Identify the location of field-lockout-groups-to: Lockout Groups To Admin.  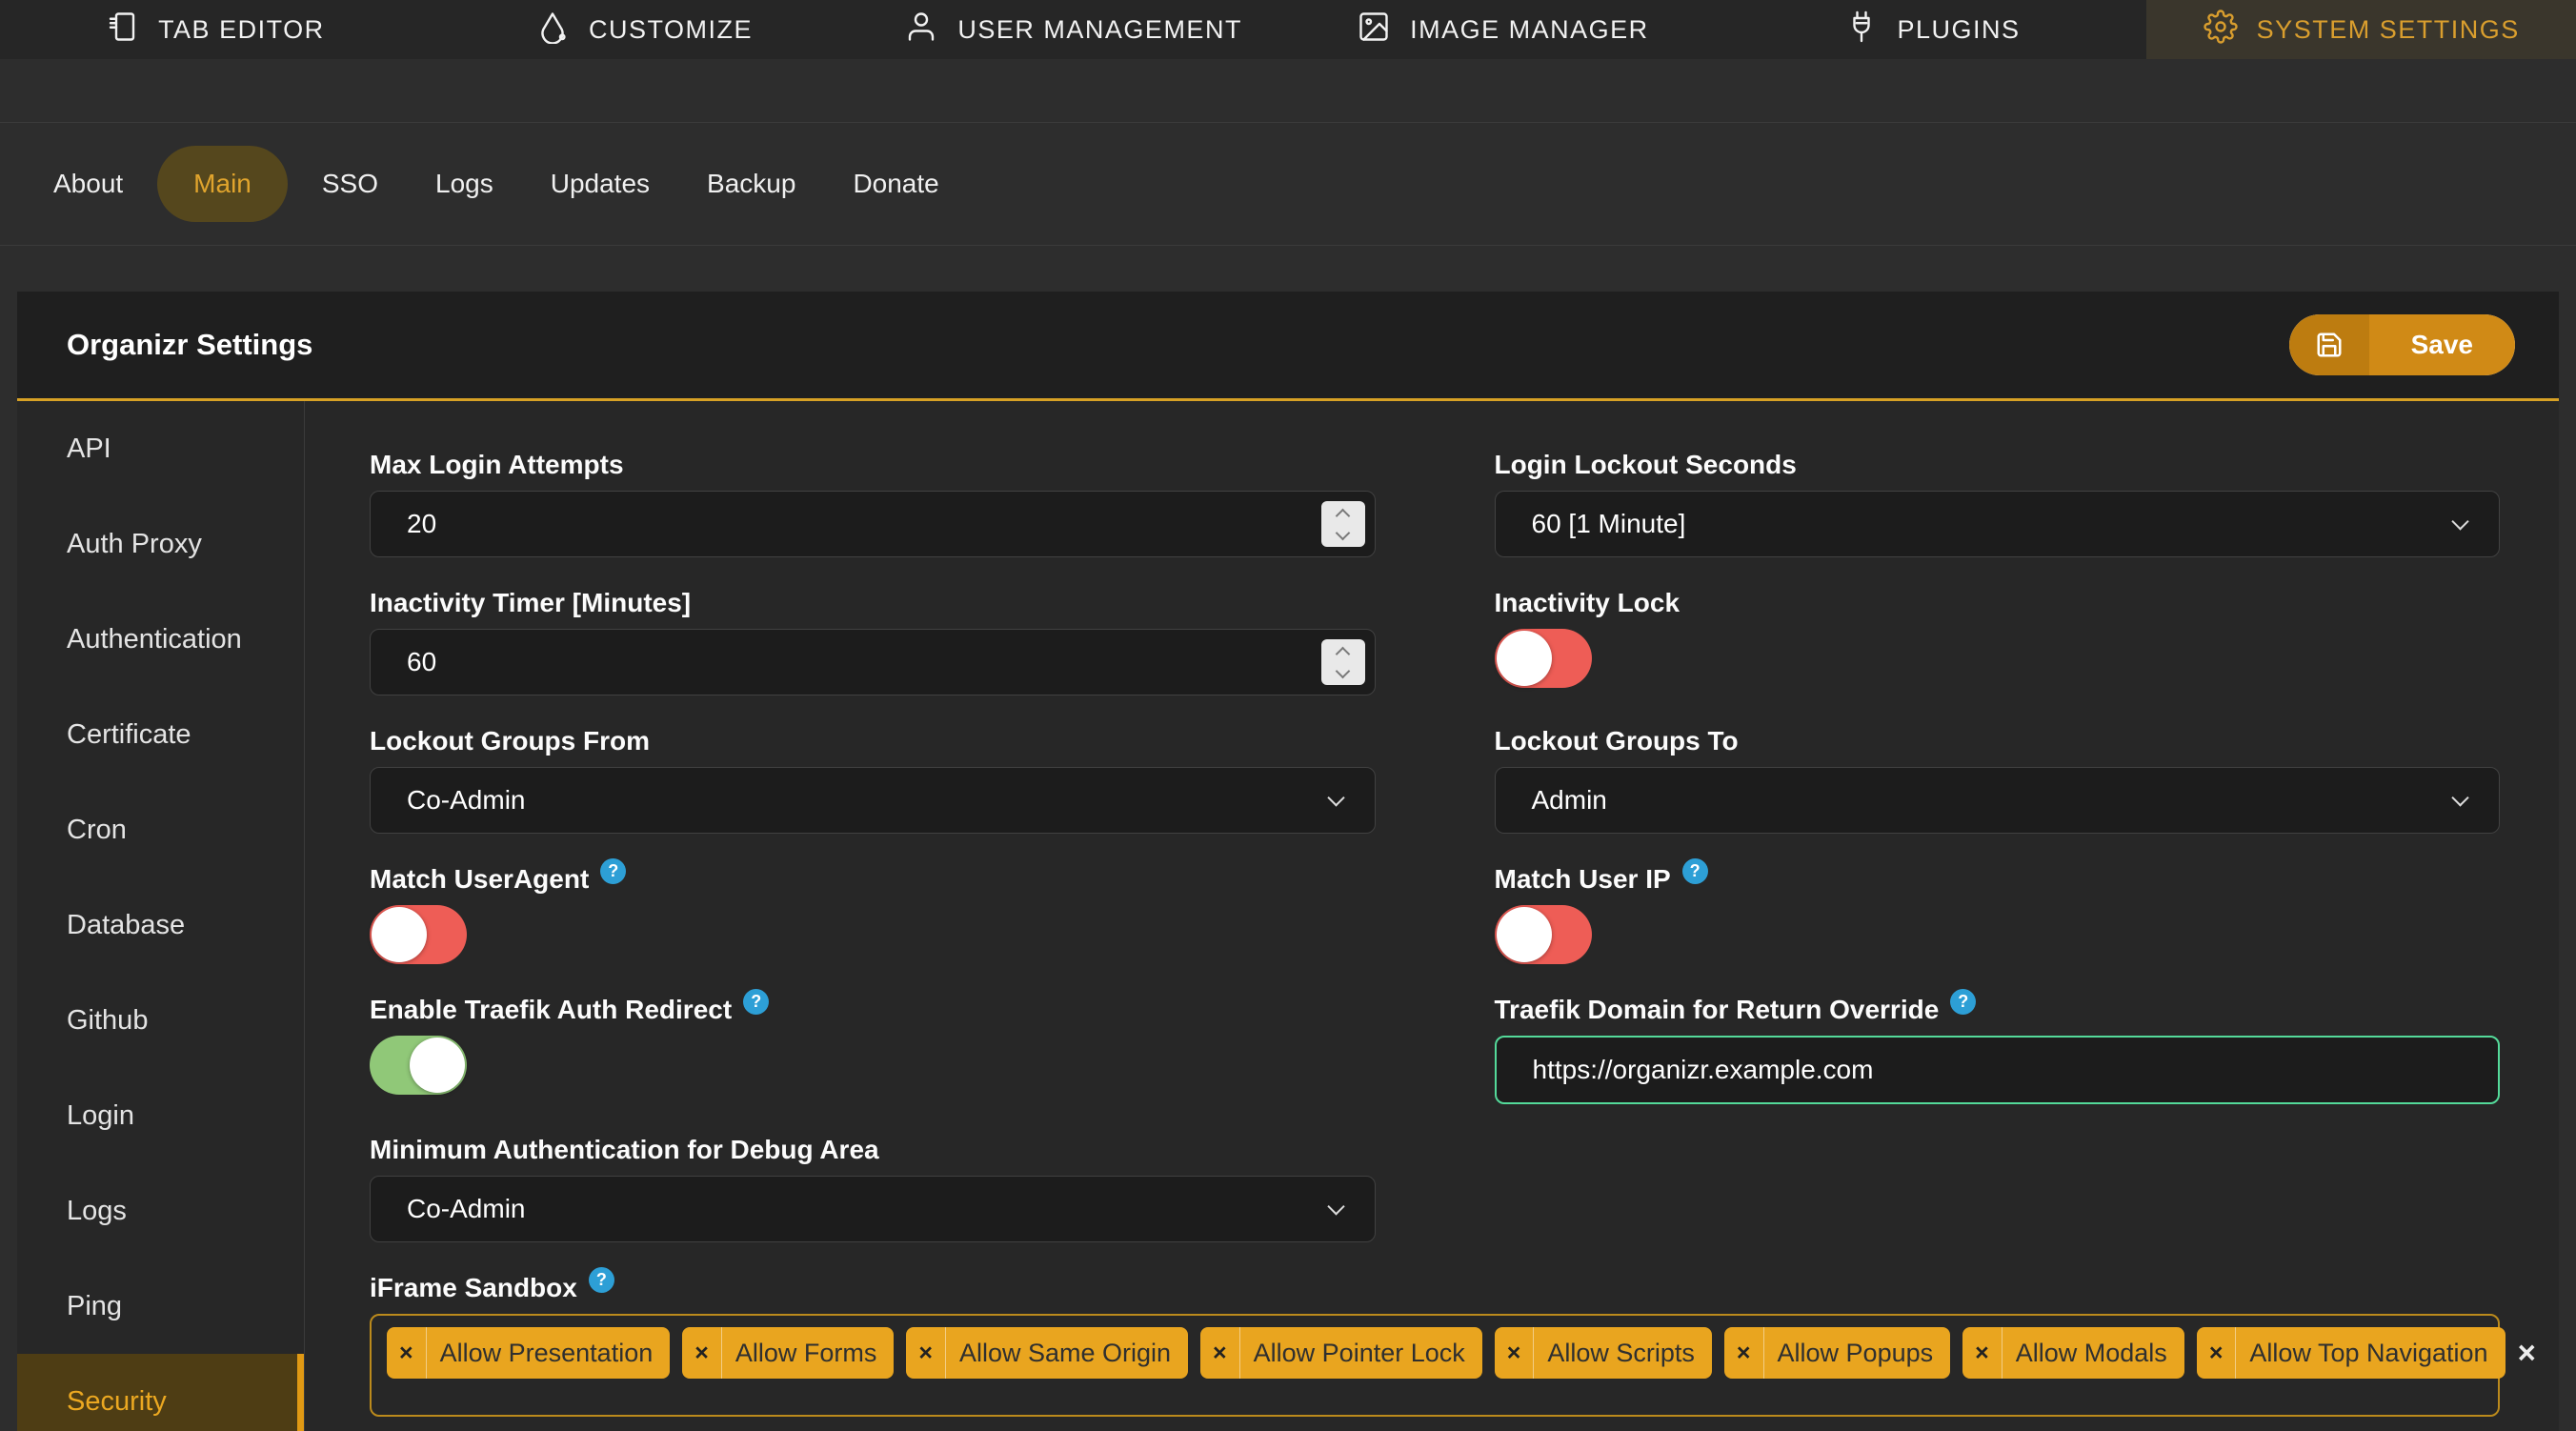
(1997, 779).